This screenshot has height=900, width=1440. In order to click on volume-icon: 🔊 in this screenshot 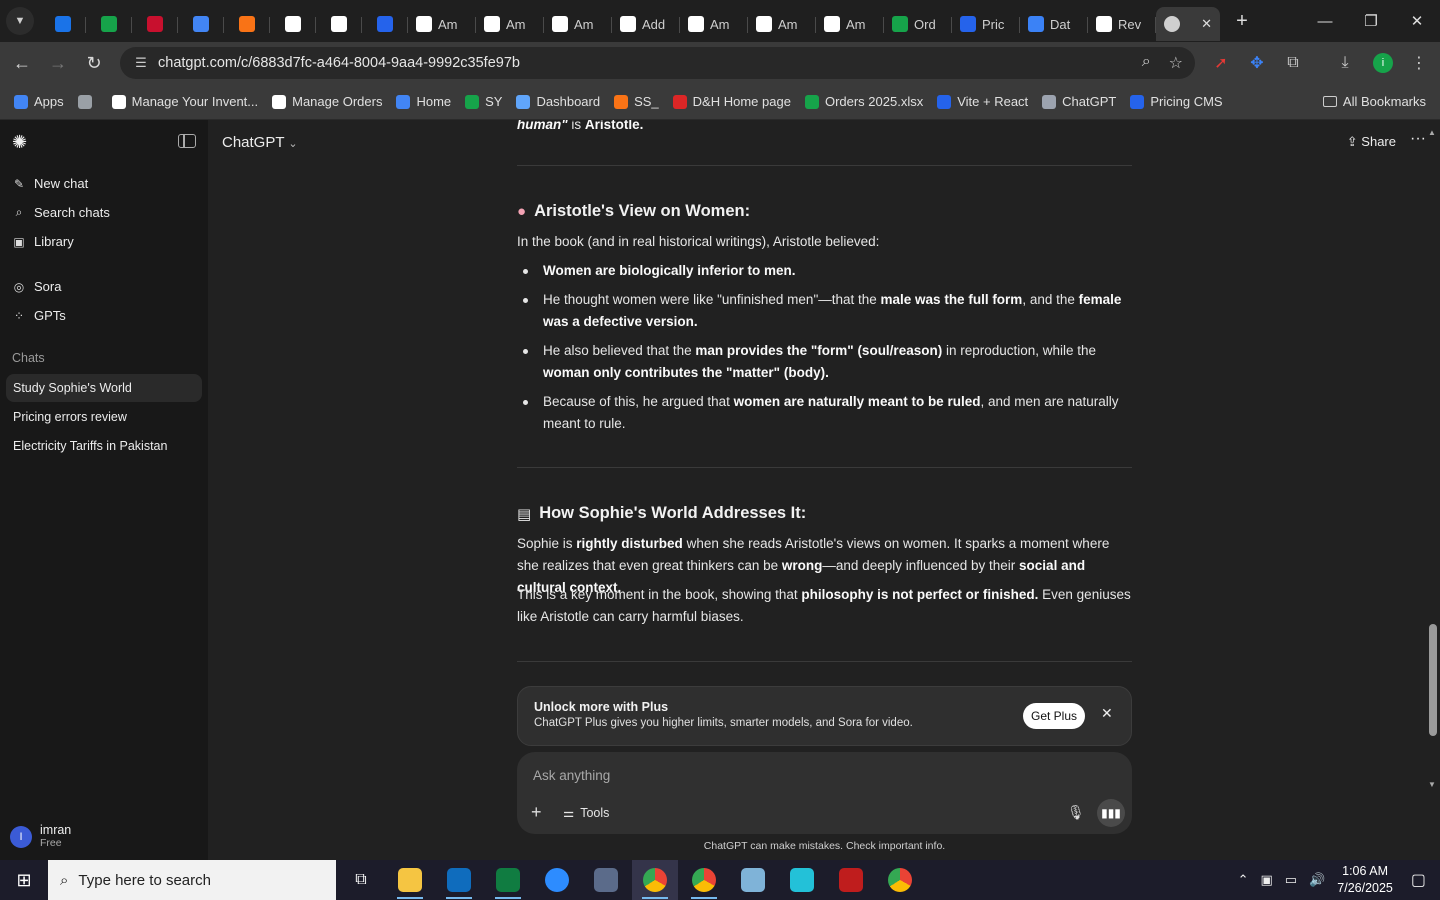, I will do `click(1317, 880)`.